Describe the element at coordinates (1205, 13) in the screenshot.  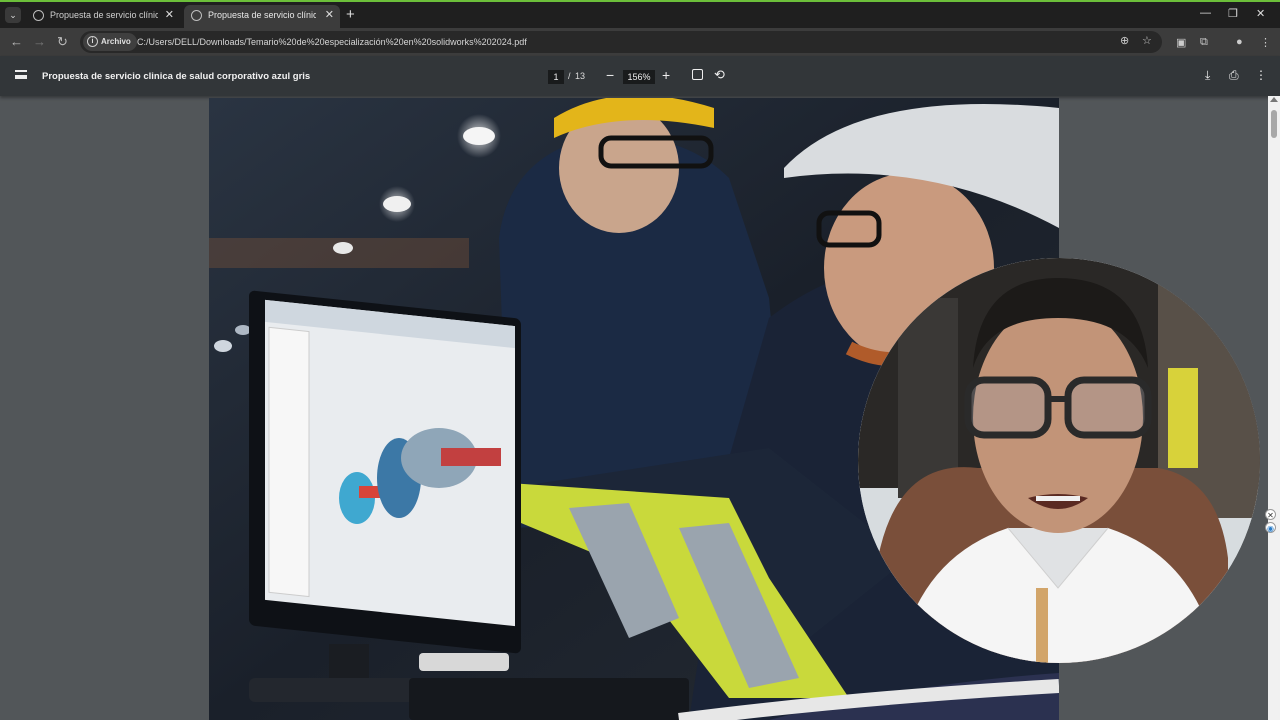
I see `minimize-button: —` at that location.